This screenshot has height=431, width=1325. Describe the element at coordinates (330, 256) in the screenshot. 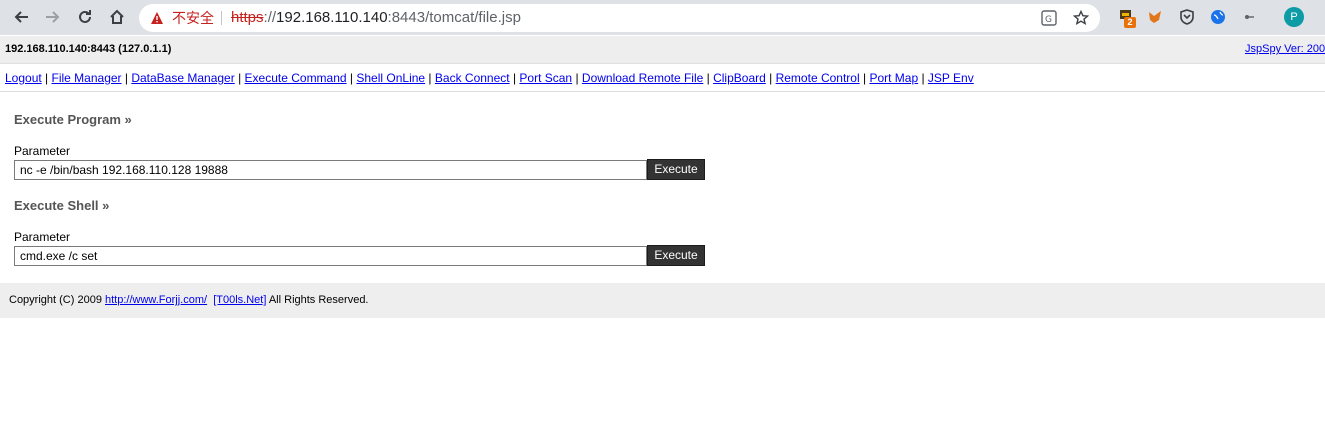

I see `shell-parameter-input` at that location.